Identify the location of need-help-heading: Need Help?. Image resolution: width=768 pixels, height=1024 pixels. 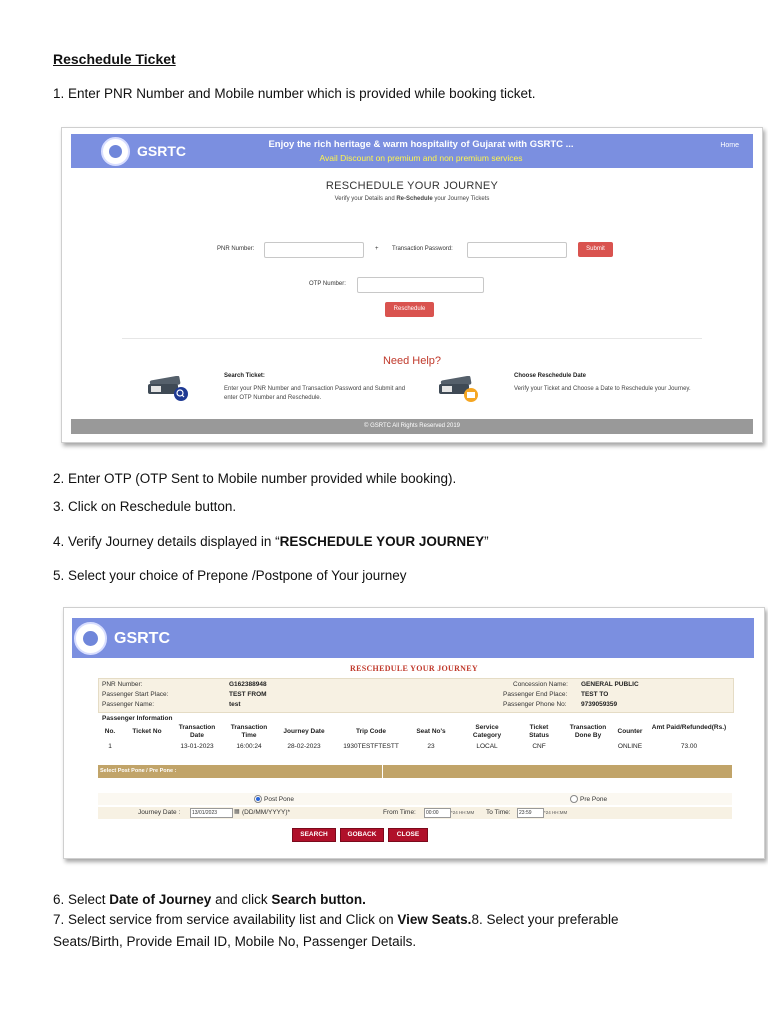
(412, 361).